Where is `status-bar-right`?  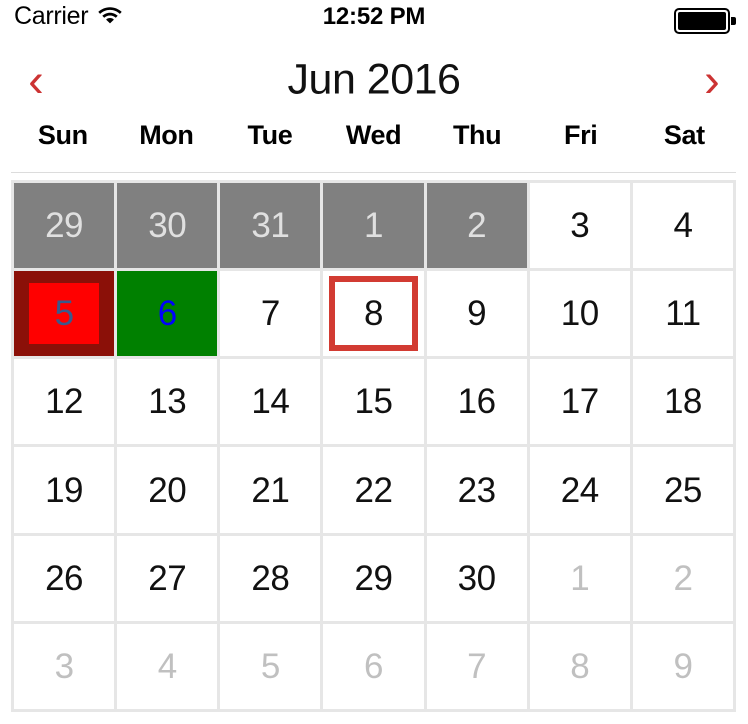 status-bar-right is located at coordinates (705, 23).